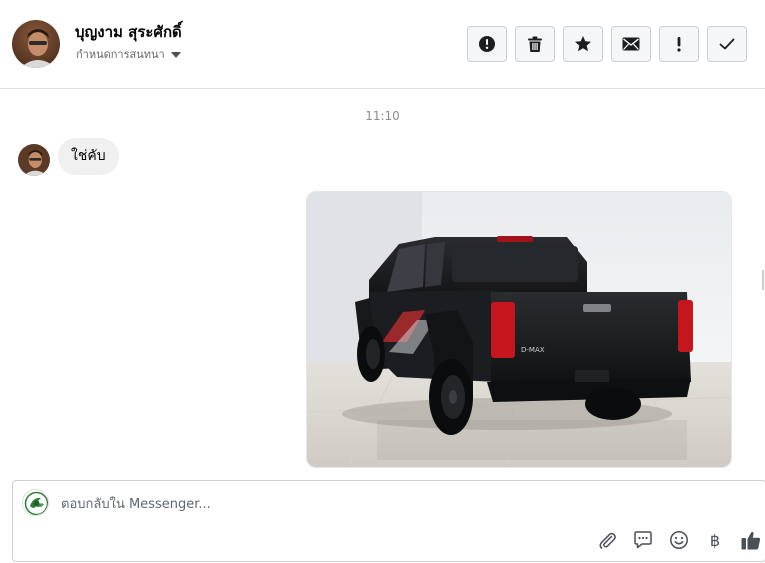  I want to click on checkmark-icon, so click(727, 44).